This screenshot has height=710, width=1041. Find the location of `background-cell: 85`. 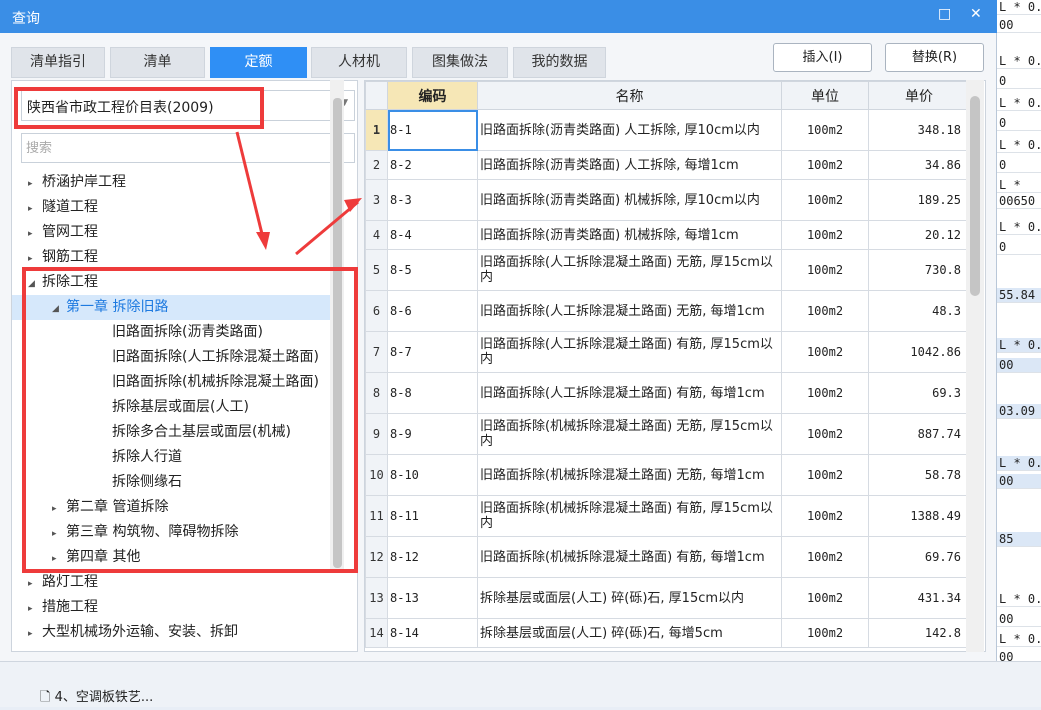

background-cell: 85 is located at coordinates (1019, 539).